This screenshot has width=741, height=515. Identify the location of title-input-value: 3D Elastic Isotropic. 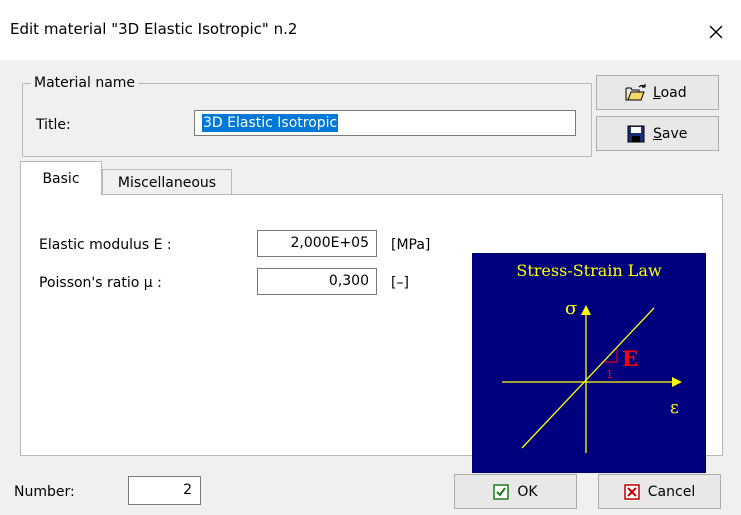
(270, 123).